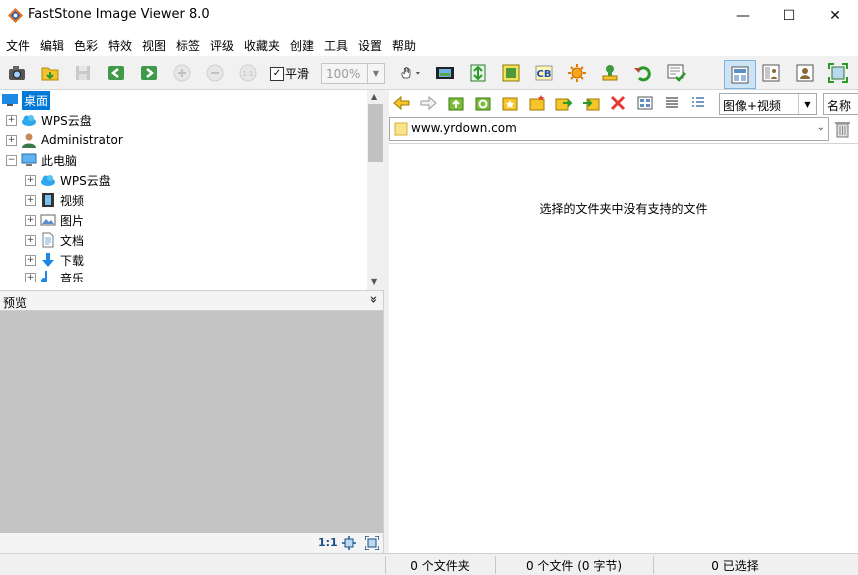  What do you see at coordinates (645, 103) in the screenshot?
I see `thumbnail-view-icon` at bounding box center [645, 103].